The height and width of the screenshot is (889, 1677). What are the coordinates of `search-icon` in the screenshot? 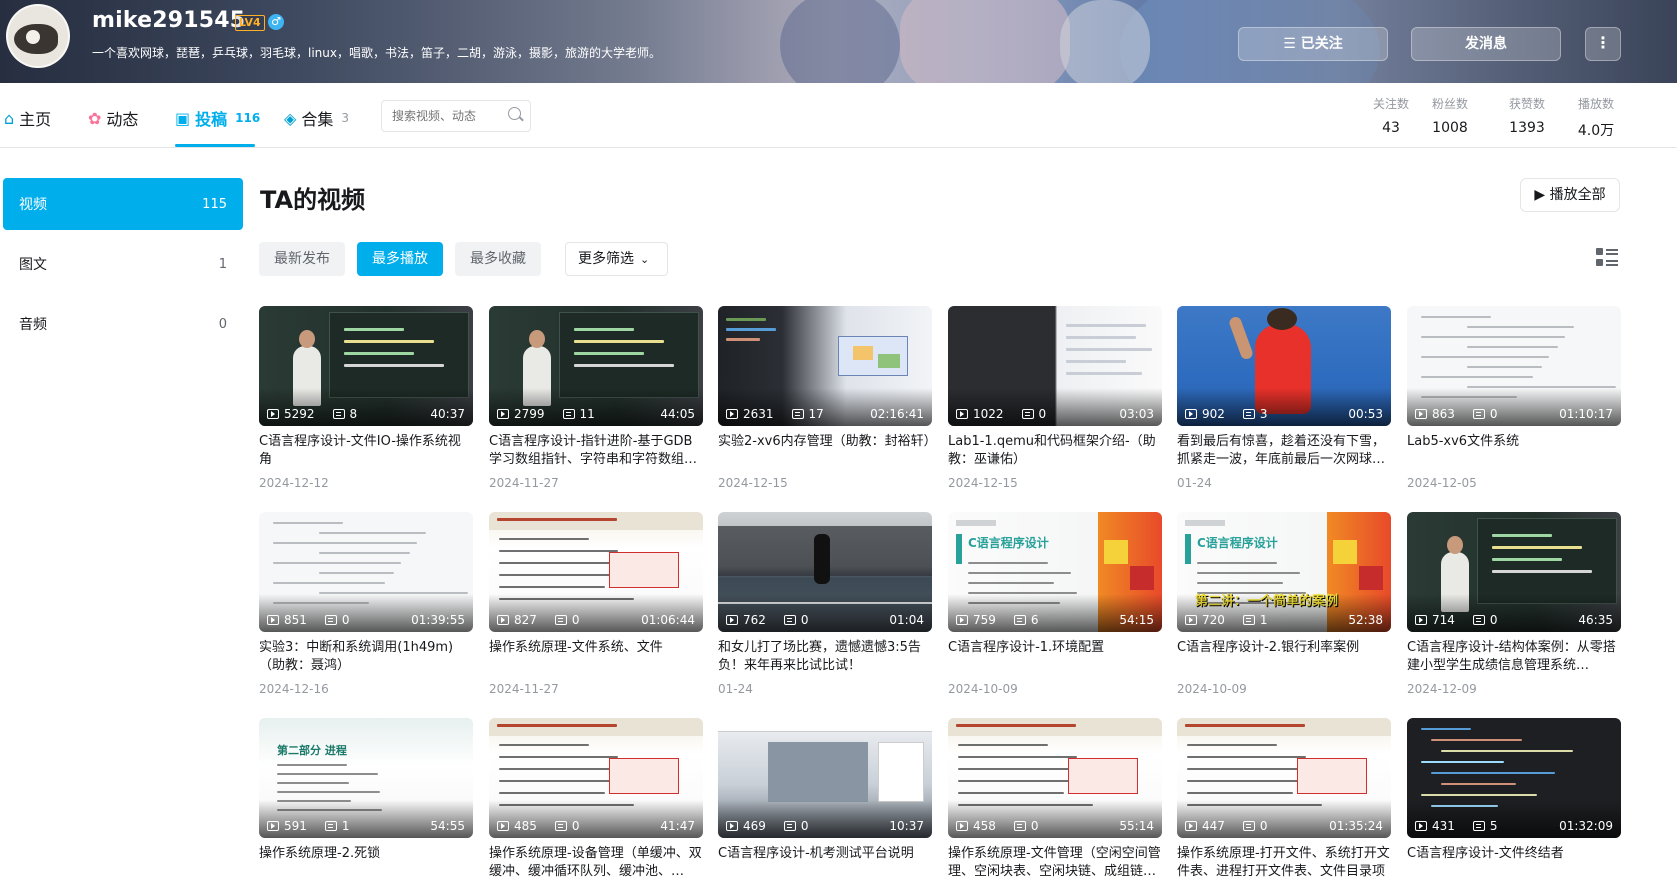 It's located at (514, 113).